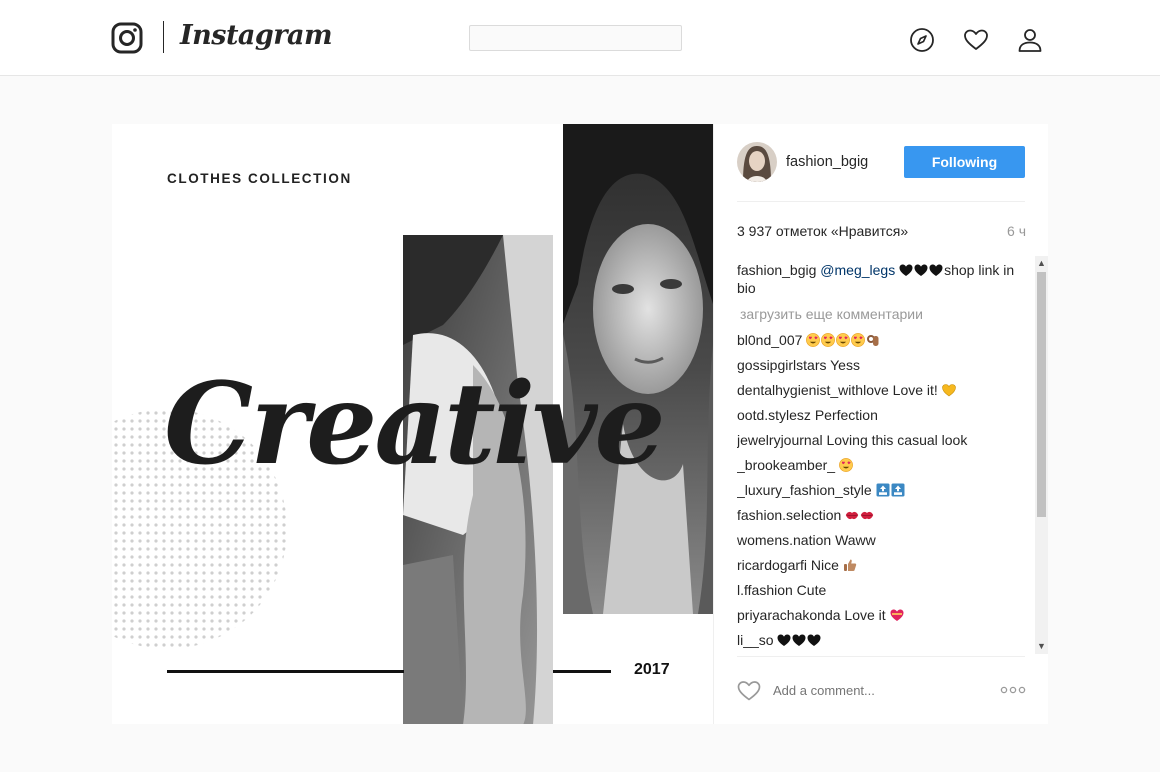 Image resolution: width=1160 pixels, height=772 pixels. Describe the element at coordinates (976, 40) in the screenshot. I see `heart-icon` at that location.